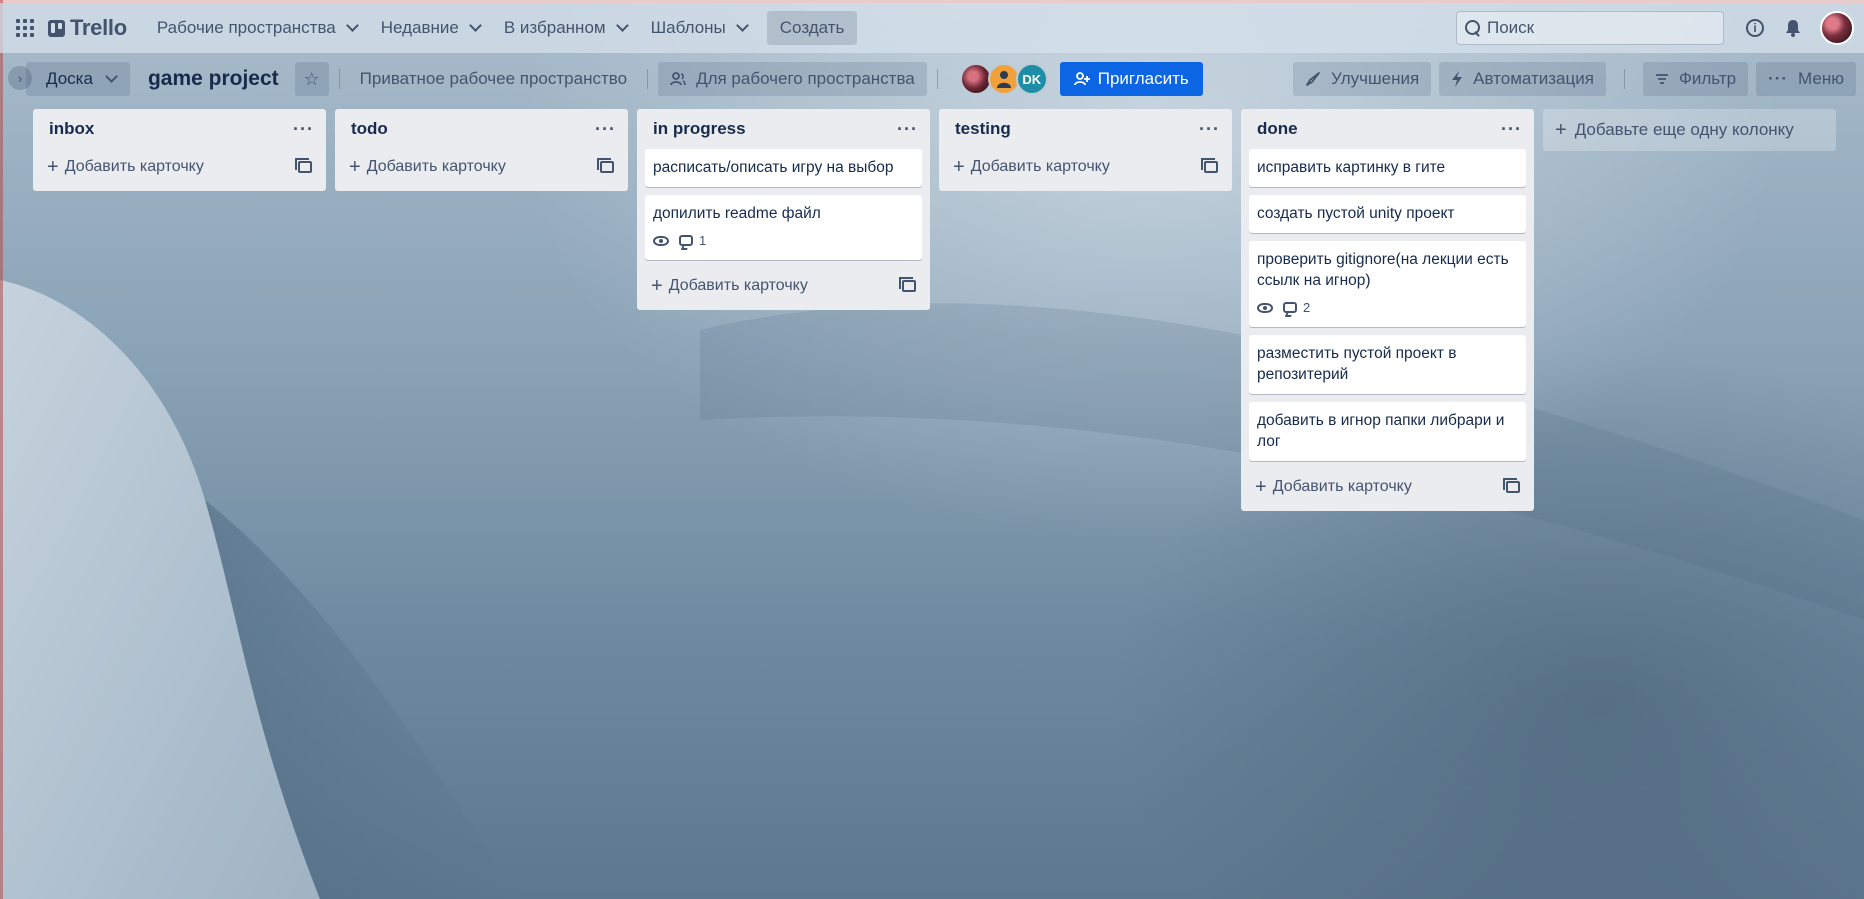  I want to click on nav-starred-label: В избранном, so click(554, 27).